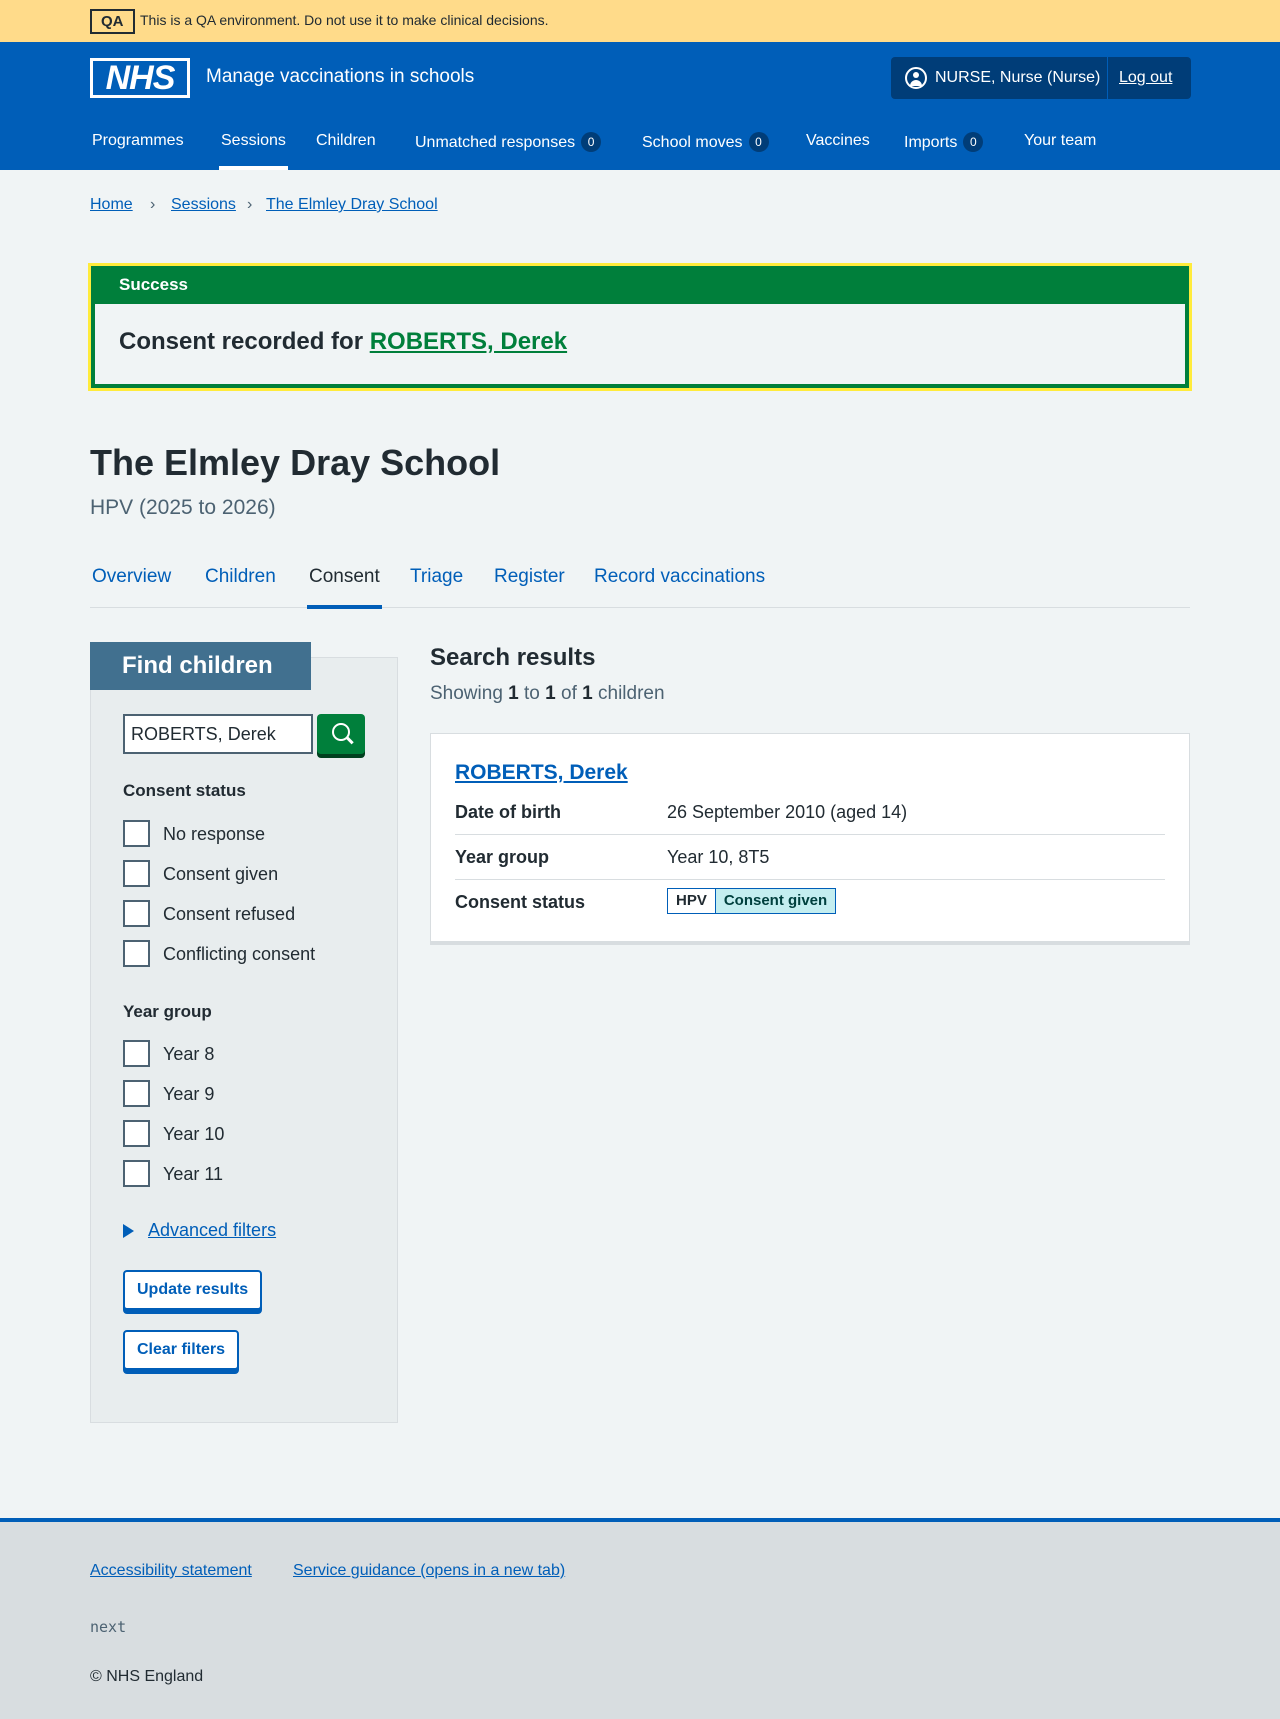 This screenshot has width=1280, height=1719. What do you see at coordinates (193, 1174) in the screenshot?
I see `checkbox-label: Year 11` at bounding box center [193, 1174].